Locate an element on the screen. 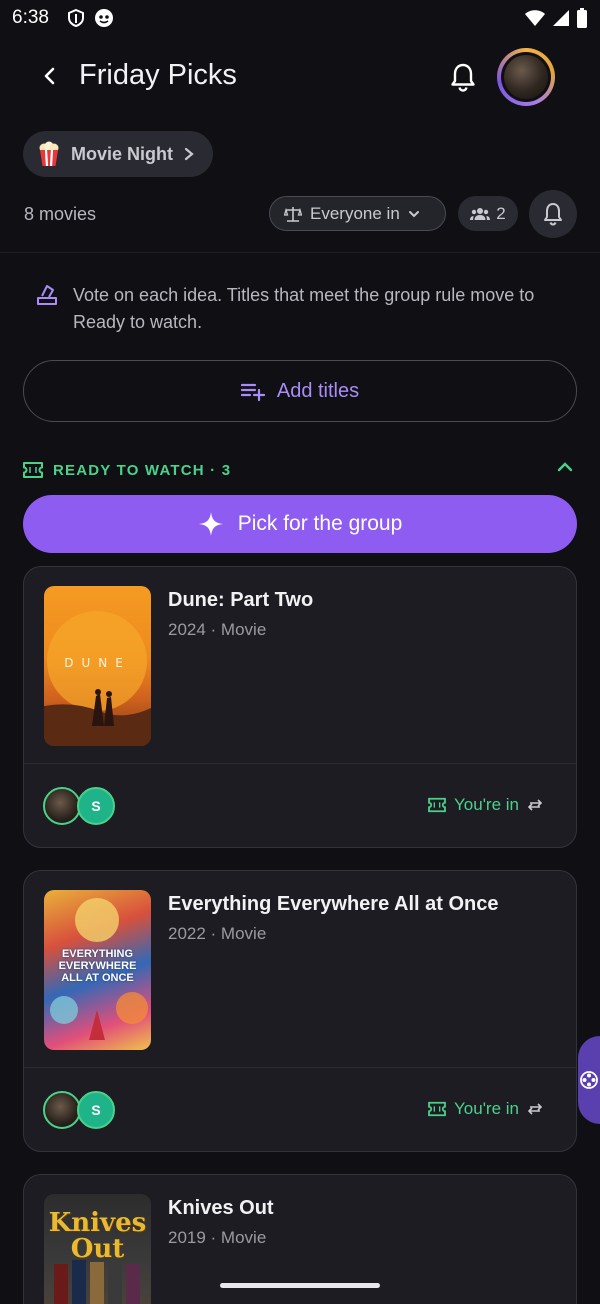  poster-image: Knives Out is located at coordinates (97, 1249).